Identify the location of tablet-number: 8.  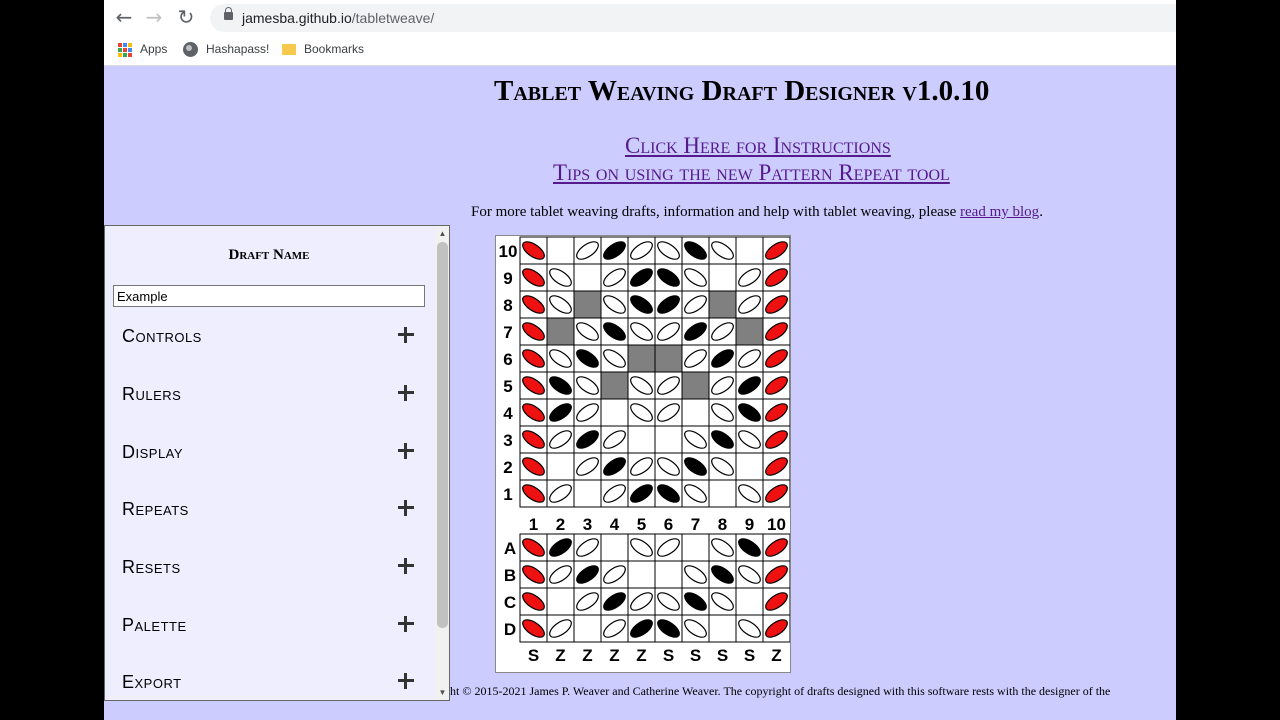
(722, 524).